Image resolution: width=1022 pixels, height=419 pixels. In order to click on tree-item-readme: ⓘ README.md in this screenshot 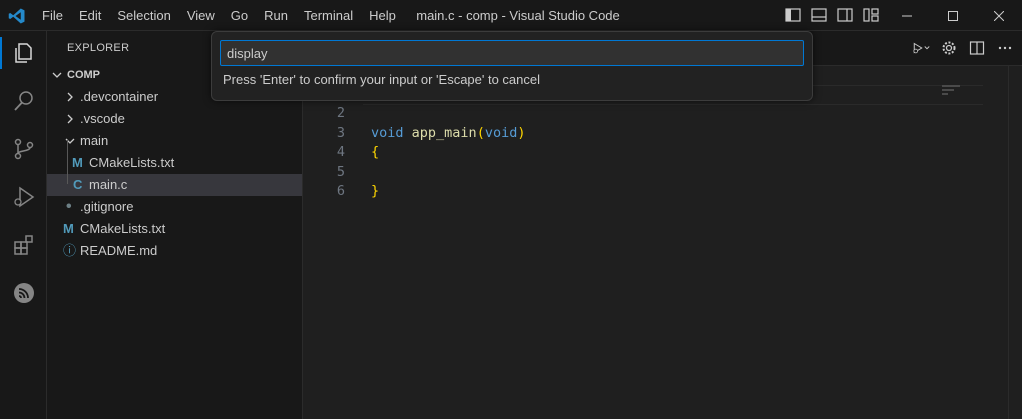, I will do `click(174, 251)`.